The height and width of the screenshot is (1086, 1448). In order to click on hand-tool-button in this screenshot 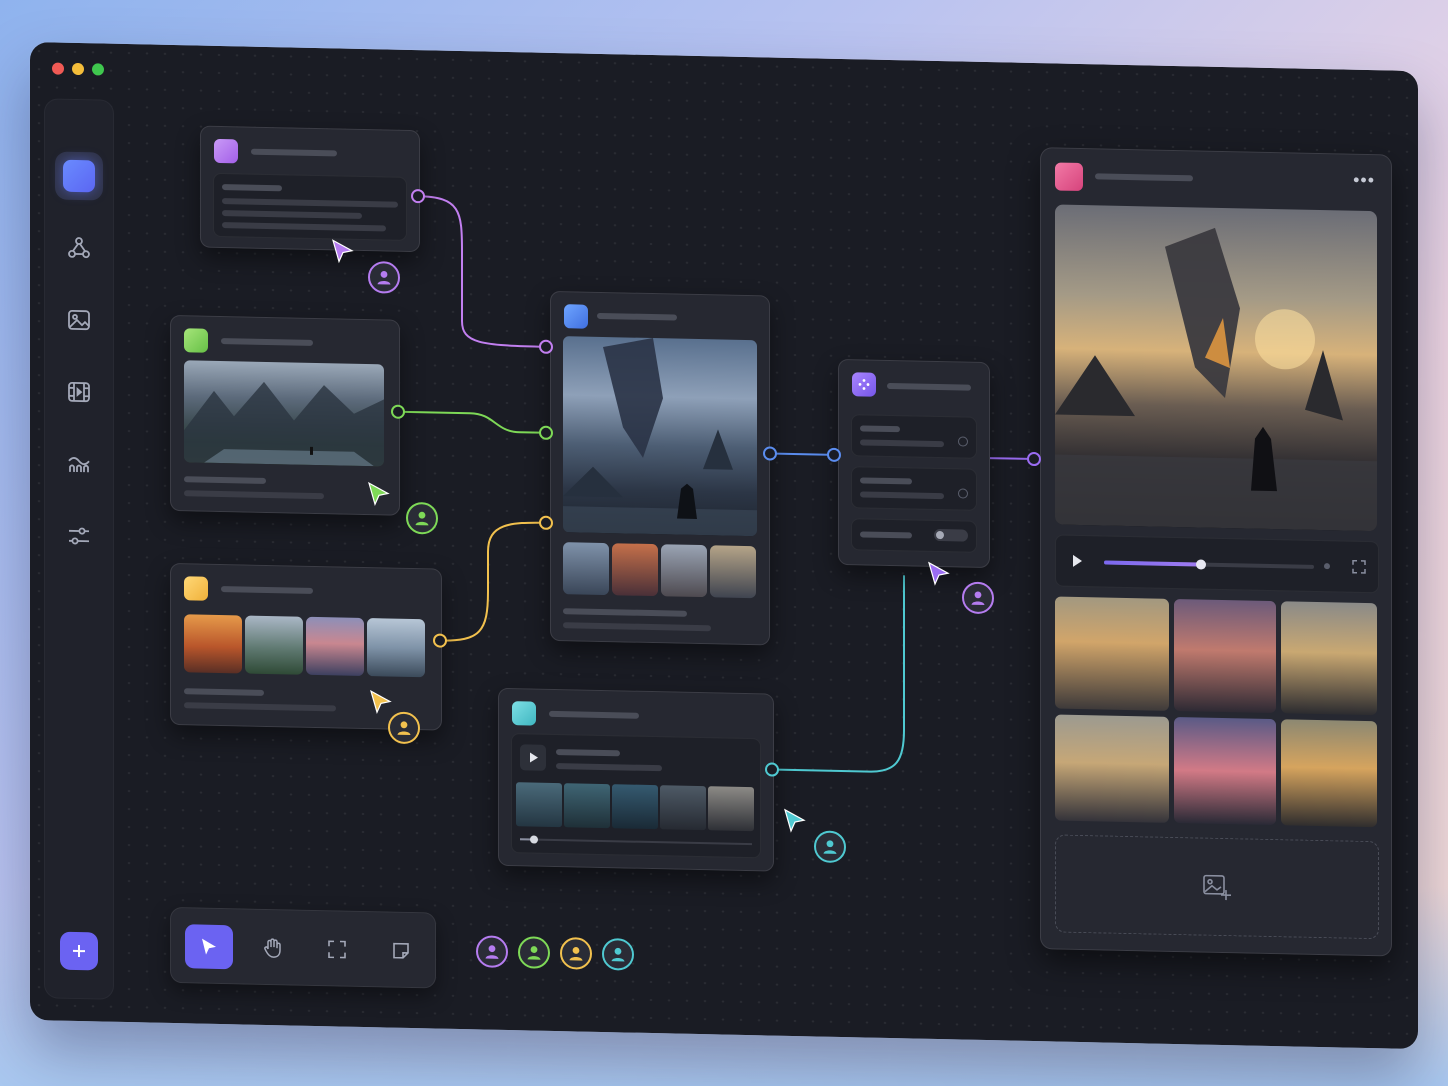, I will do `click(273, 948)`.